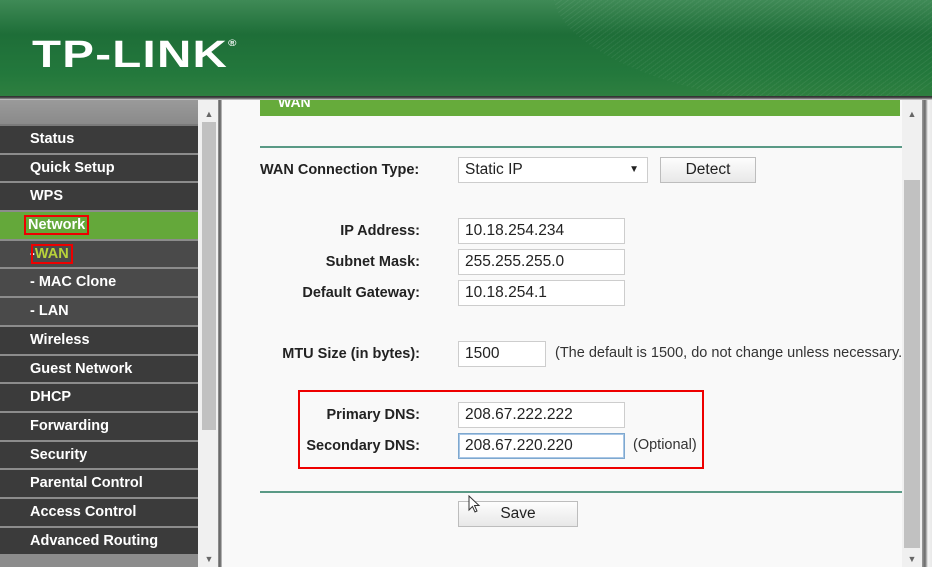  Describe the element at coordinates (541, 231) in the screenshot. I see `ip-address-input` at that location.